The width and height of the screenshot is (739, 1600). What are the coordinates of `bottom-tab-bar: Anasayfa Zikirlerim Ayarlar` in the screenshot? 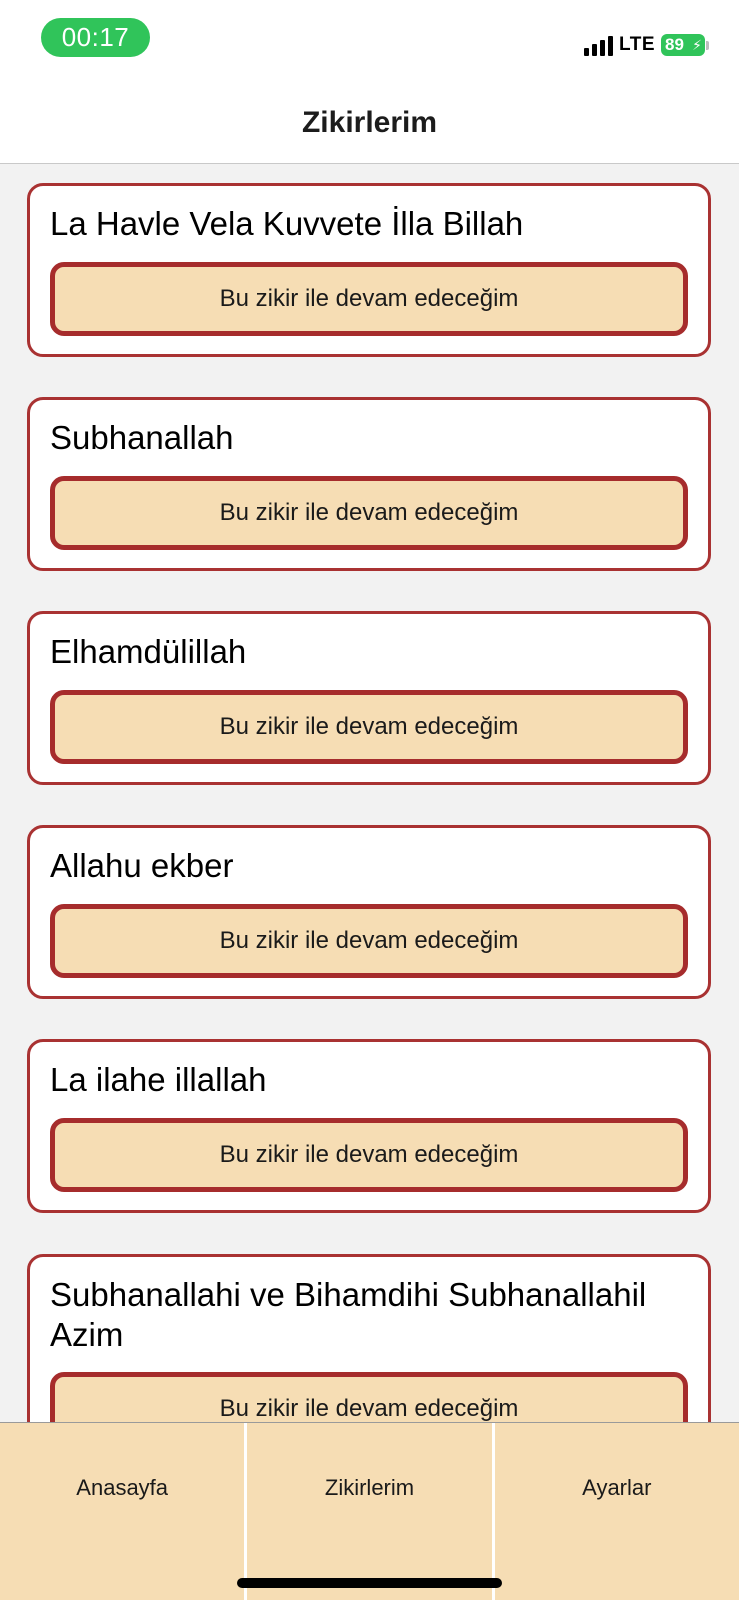 It's located at (369, 1511).